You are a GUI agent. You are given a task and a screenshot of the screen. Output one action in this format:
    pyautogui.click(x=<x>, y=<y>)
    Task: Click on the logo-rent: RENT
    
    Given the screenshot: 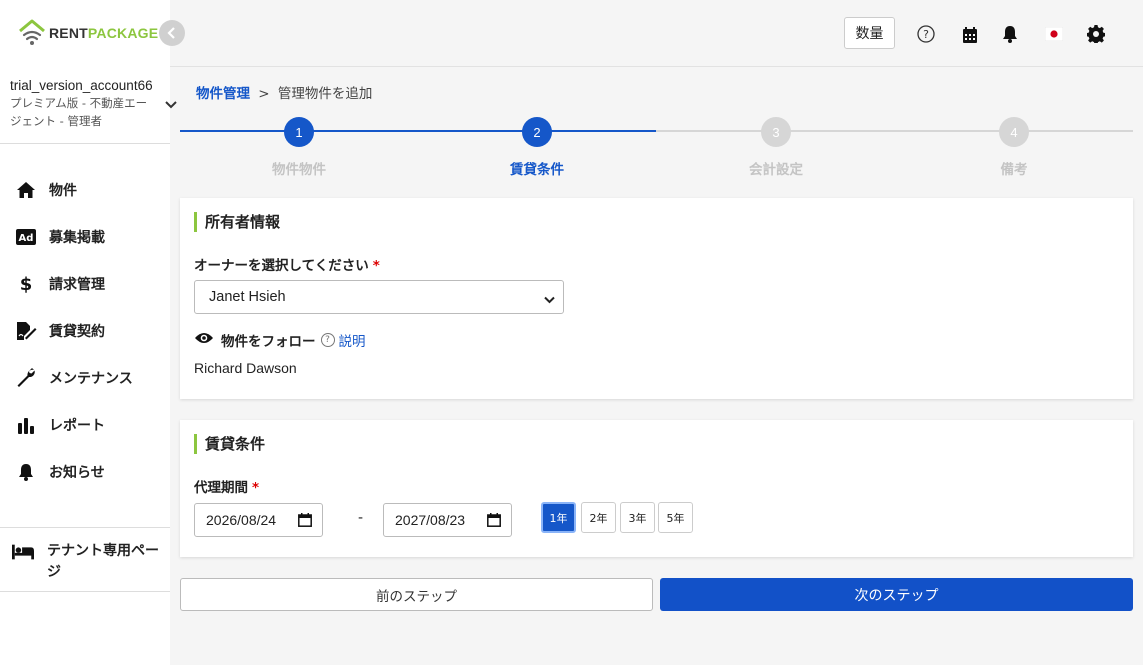 What is the action you would take?
    pyautogui.click(x=68, y=33)
    